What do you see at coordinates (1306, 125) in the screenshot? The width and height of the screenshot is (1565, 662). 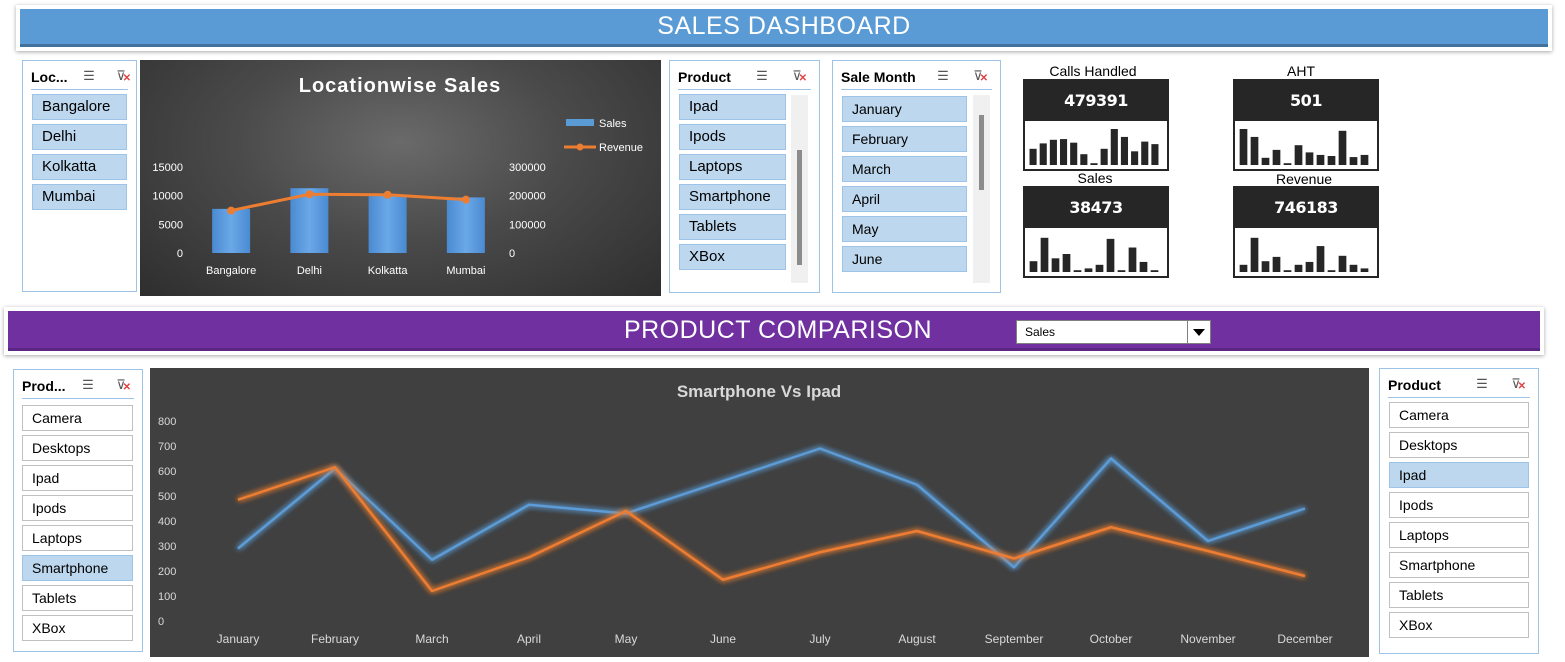 I see `aht-card: 501` at bounding box center [1306, 125].